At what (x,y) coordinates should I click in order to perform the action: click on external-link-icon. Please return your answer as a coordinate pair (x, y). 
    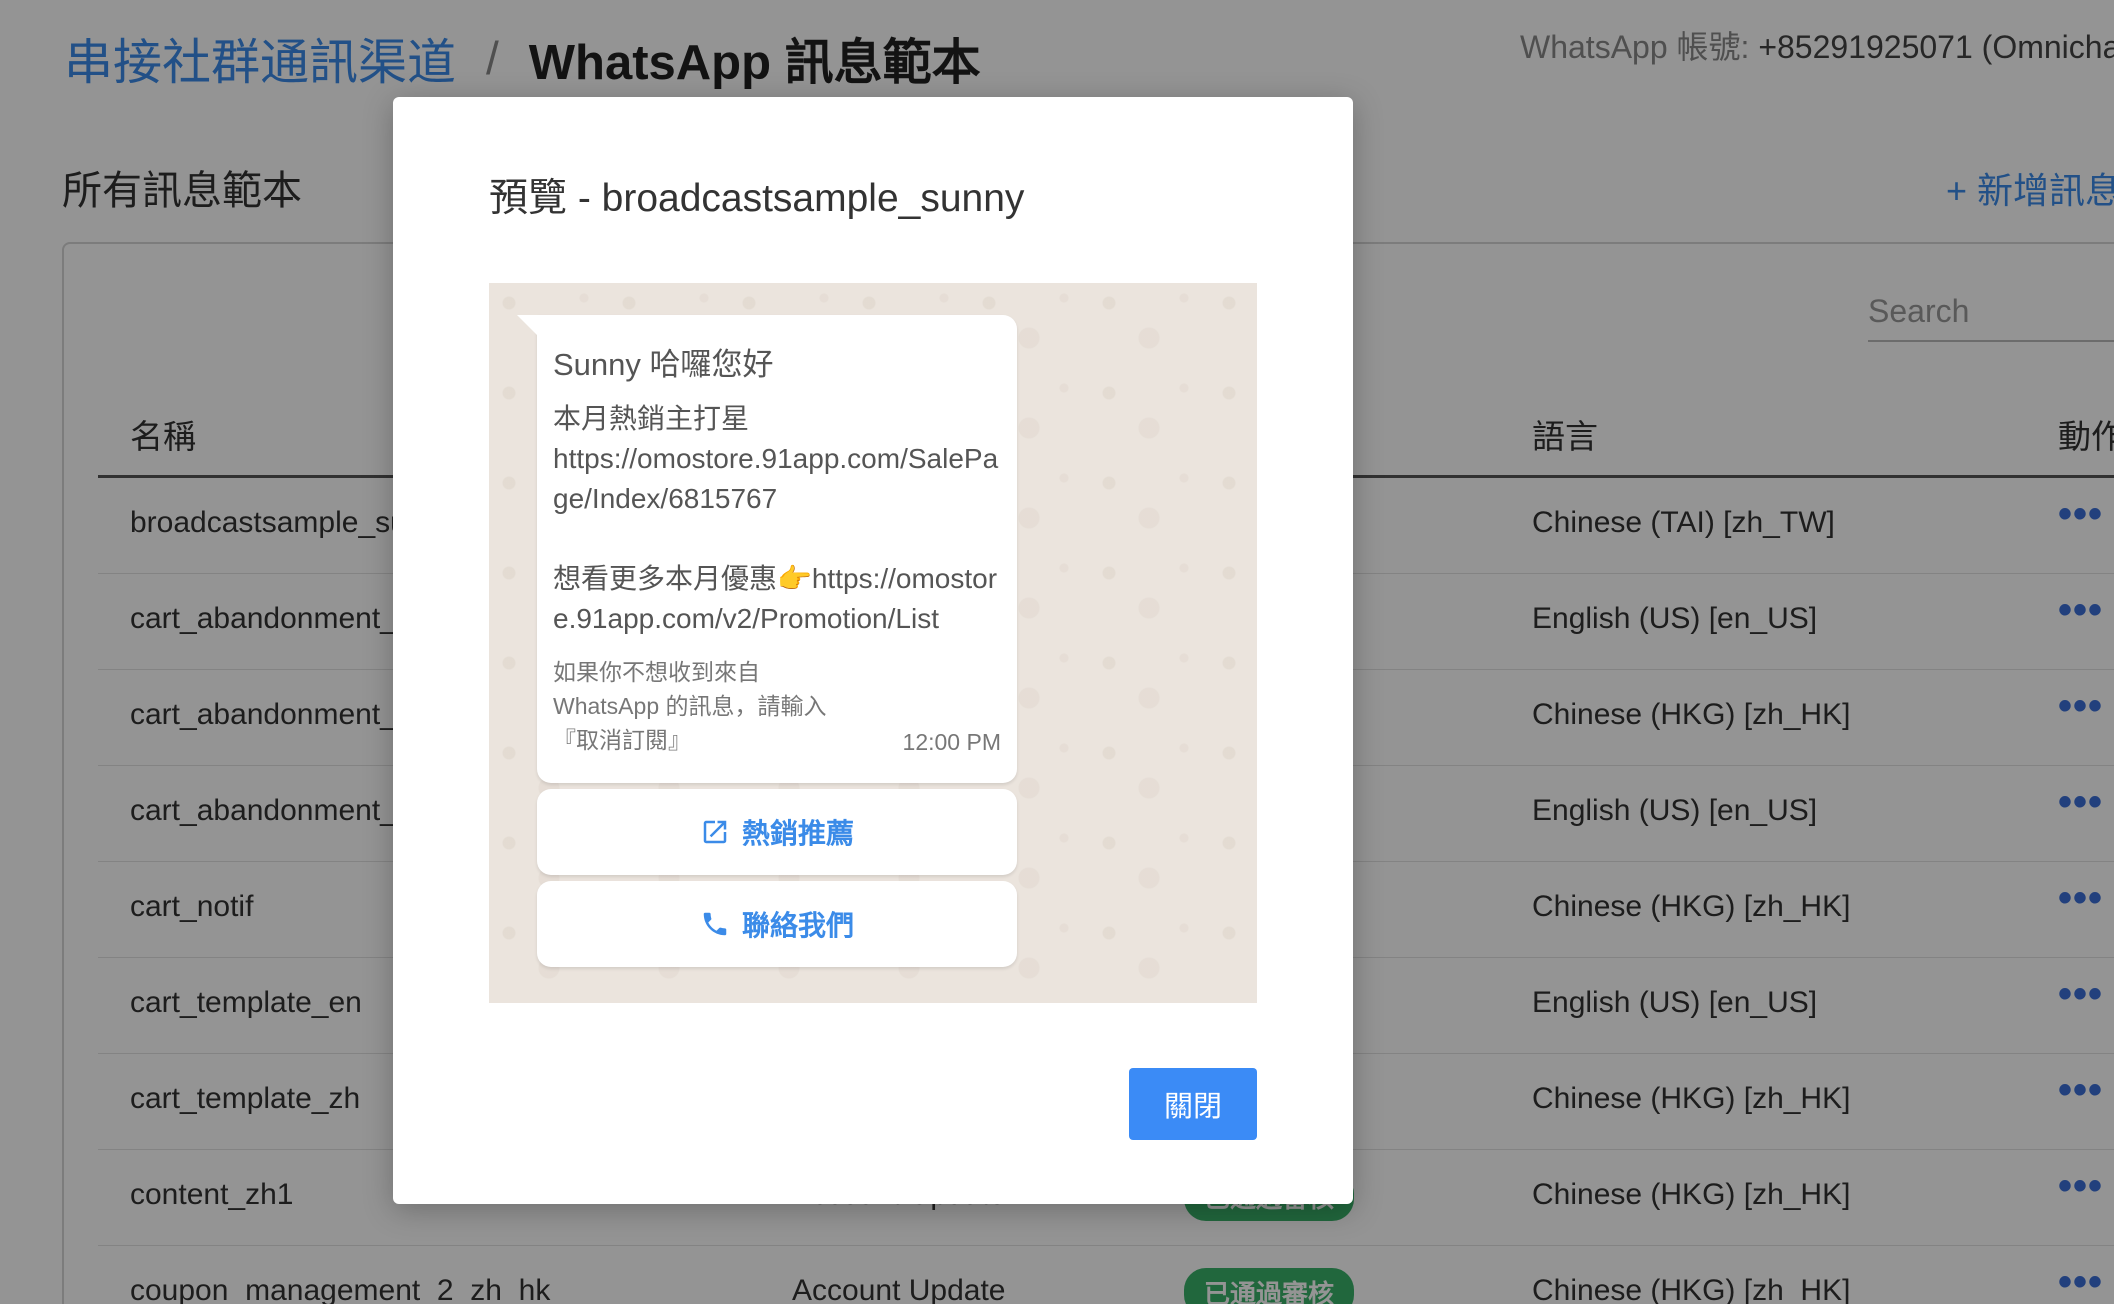
    Looking at the image, I should click on (715, 832).